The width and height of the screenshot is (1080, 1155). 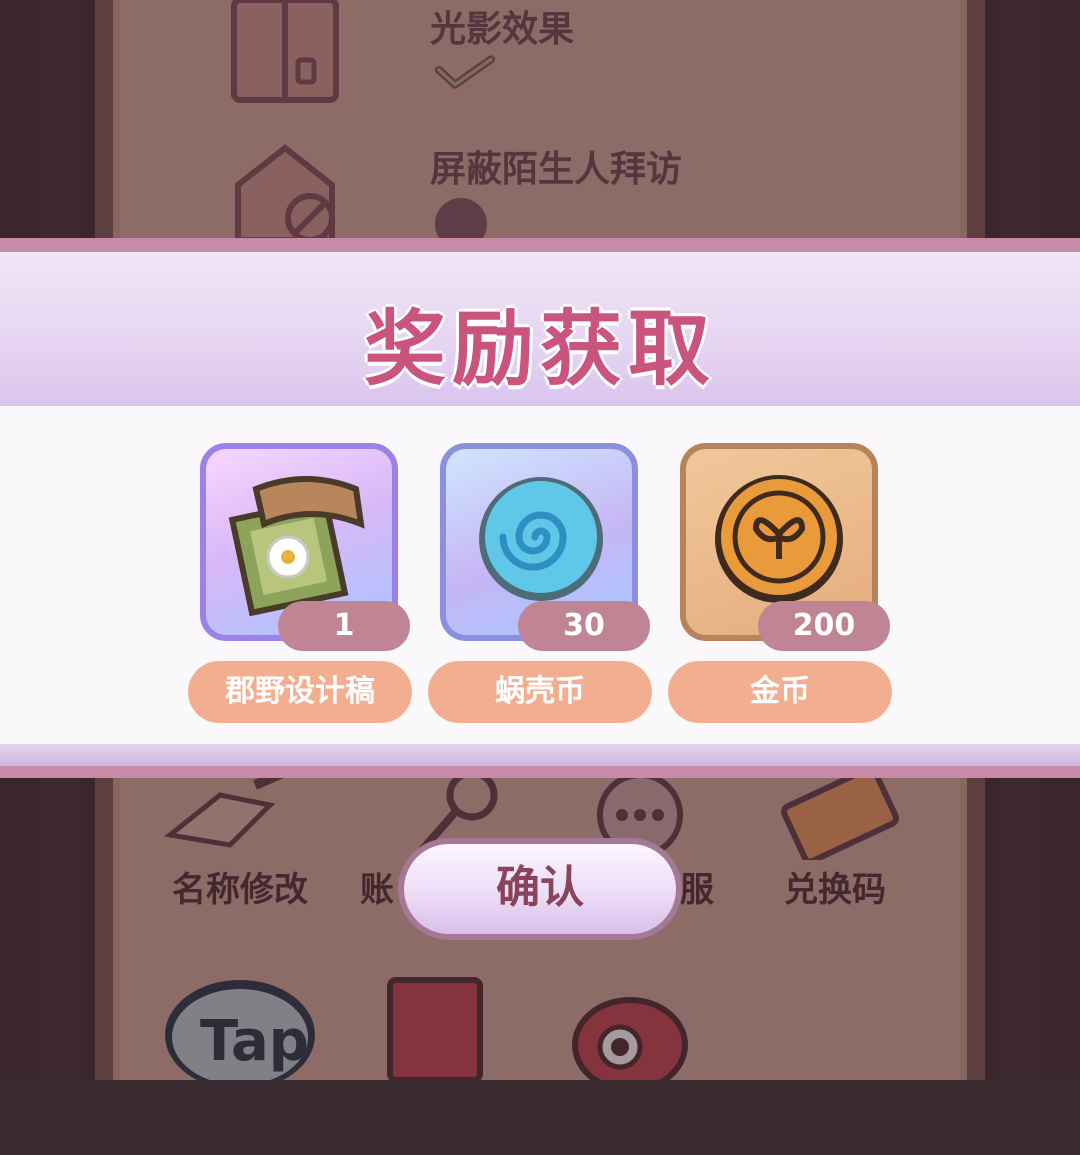 I want to click on modal-title: 奖励获取, so click(x=539, y=349).